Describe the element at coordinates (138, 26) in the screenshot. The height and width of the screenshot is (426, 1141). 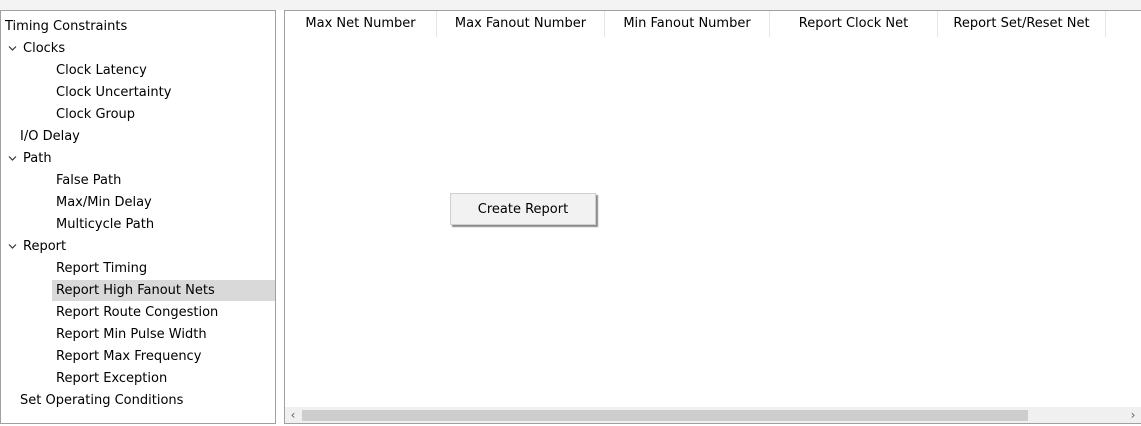
I see `tree-item: Timing Constraints` at that location.